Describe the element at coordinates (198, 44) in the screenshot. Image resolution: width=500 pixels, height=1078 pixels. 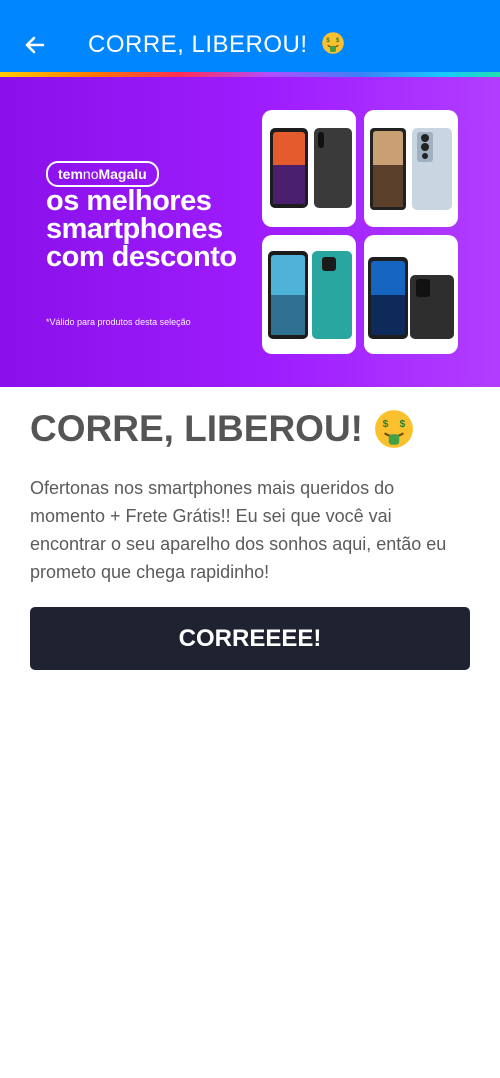
I see `app-bar-title: CORRE, LIBEROU!` at that location.